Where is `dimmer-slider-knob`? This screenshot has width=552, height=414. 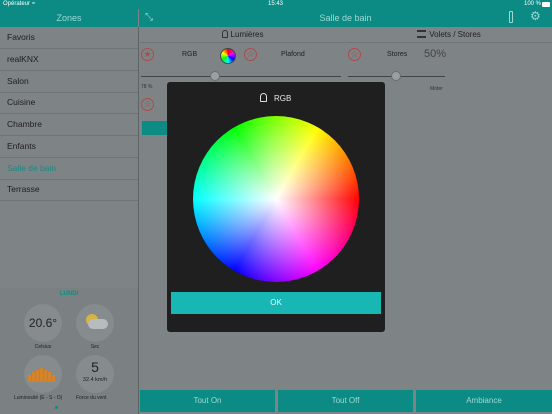 dimmer-slider-knob is located at coordinates (215, 76).